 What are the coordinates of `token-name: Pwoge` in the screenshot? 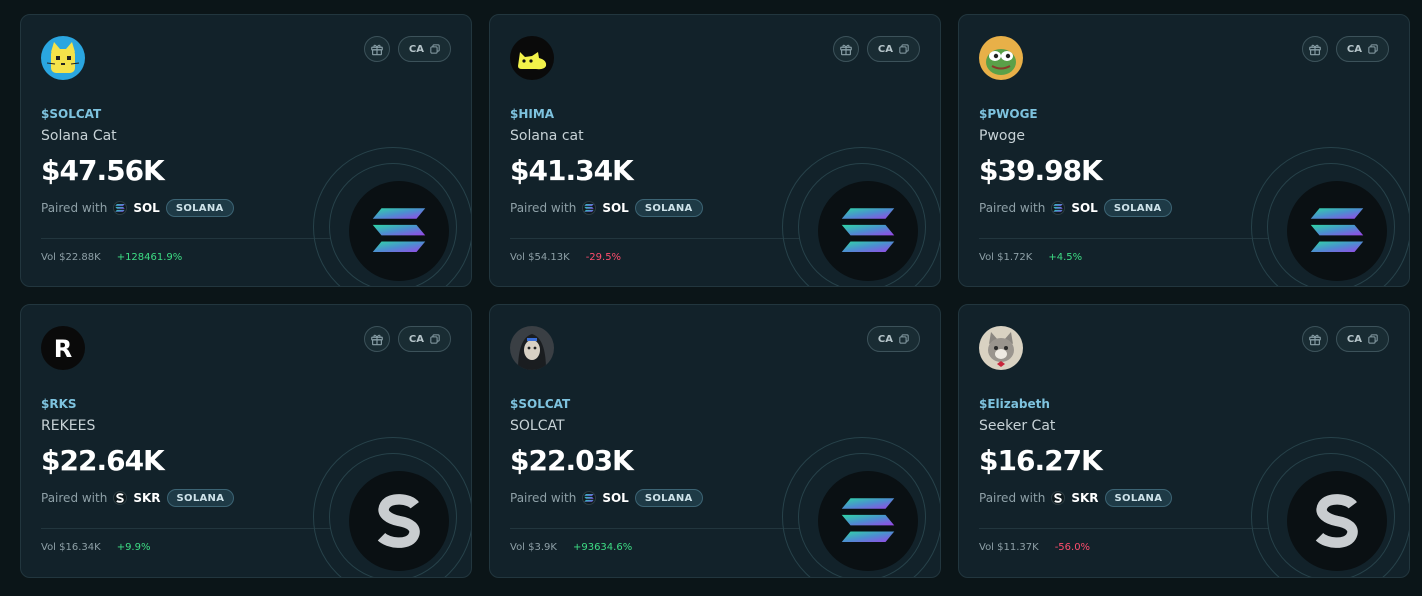 It's located at (1002, 136).